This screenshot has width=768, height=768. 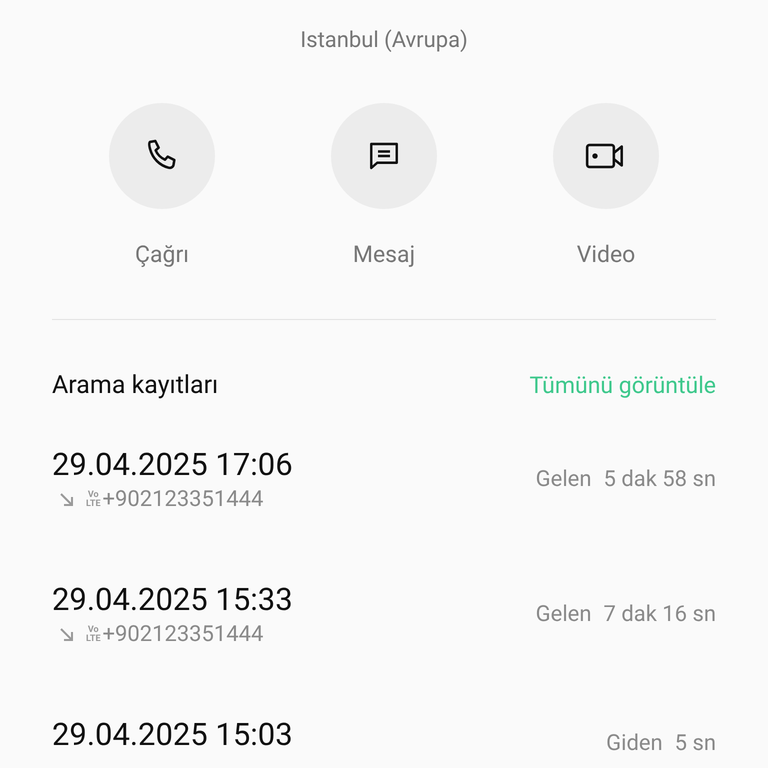 What do you see at coordinates (634, 744) in the screenshot?
I see `call-direction: Giden` at bounding box center [634, 744].